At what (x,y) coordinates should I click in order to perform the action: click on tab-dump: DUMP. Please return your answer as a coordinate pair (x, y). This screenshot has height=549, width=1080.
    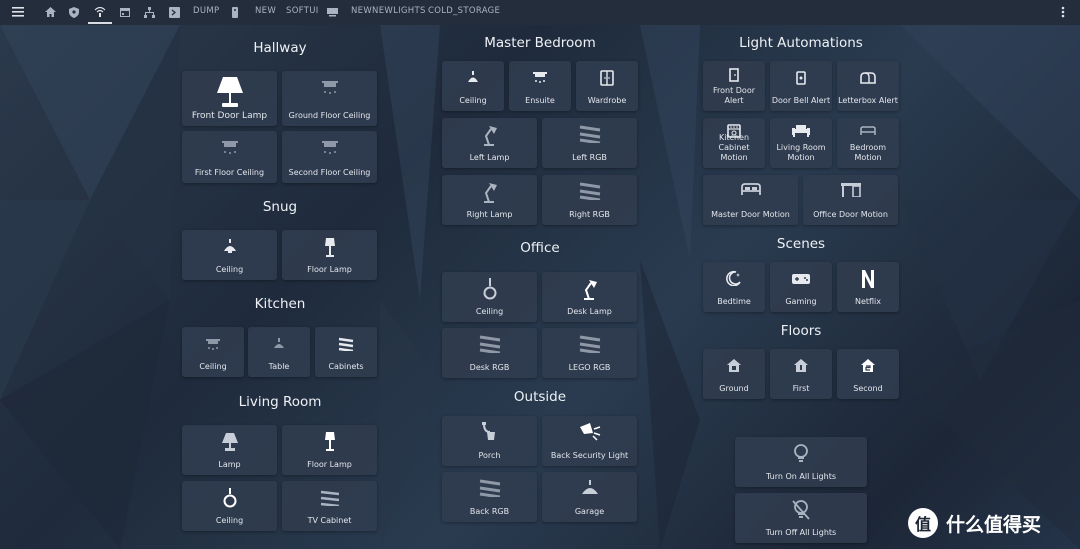
    Looking at the image, I should click on (206, 11).